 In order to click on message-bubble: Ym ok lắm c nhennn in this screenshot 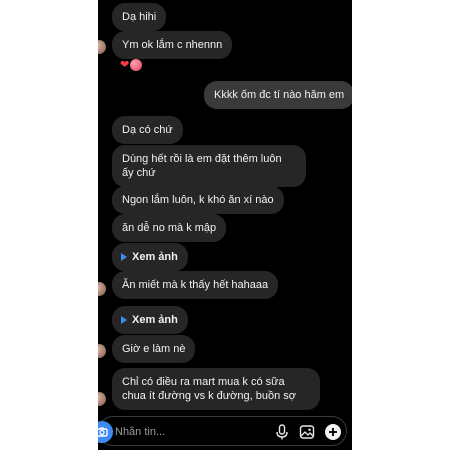, I will do `click(172, 45)`.